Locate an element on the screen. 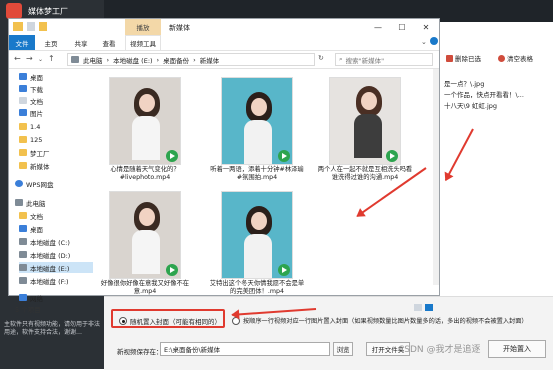 The width and height of the screenshot is (553, 370). context-tab-play: 播放 is located at coordinates (143, 27).